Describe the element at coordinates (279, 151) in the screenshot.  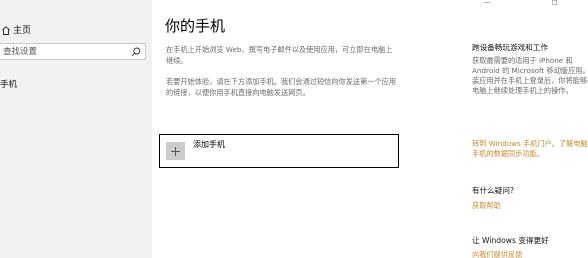
I see `add-phone-button: 添加手机` at that location.